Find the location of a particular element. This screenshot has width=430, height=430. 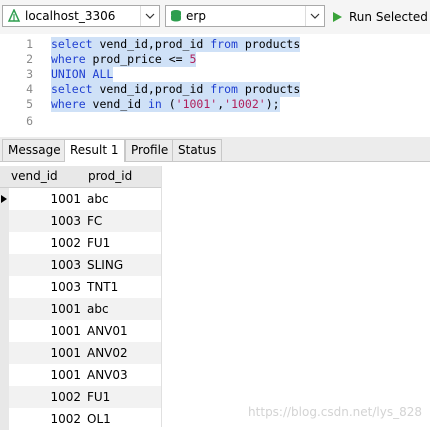

database-icon is located at coordinates (176, 16).